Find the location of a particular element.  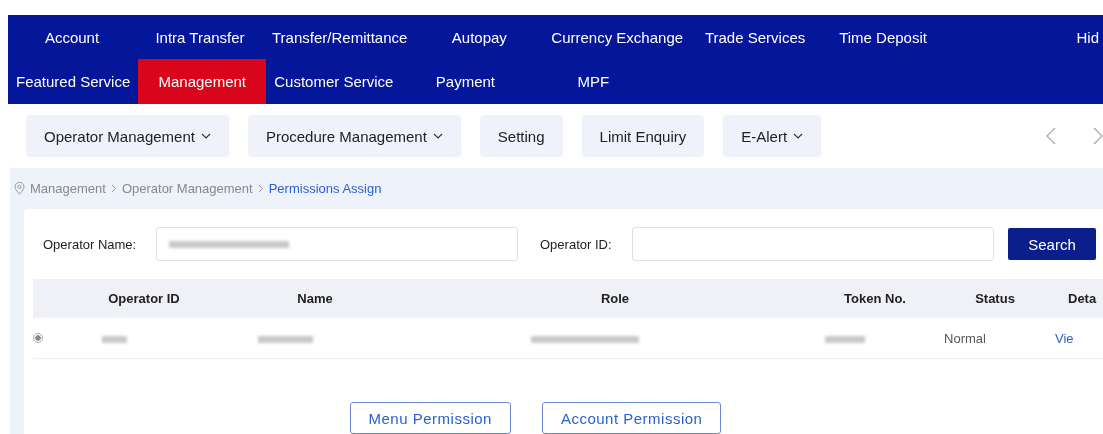

permission-button: Menu Permission is located at coordinates (430, 418).